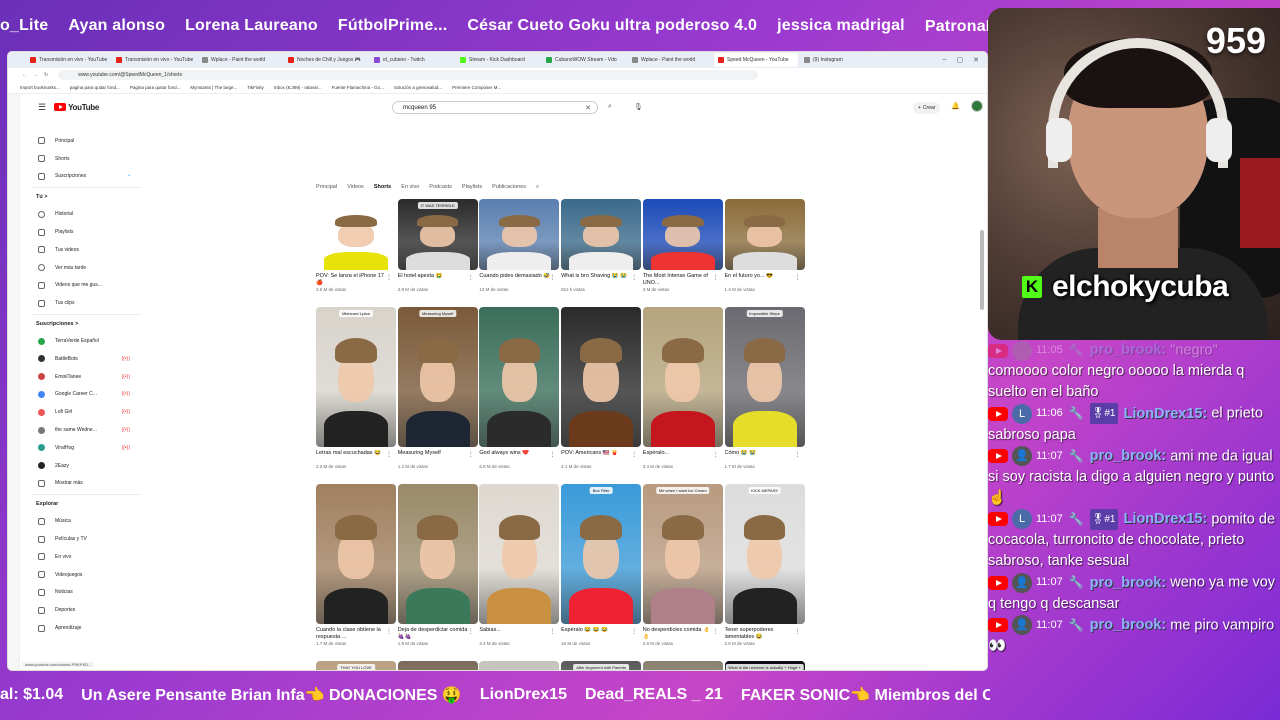  I want to click on short-thumbnail: Measuring Myself, so click(437, 377).